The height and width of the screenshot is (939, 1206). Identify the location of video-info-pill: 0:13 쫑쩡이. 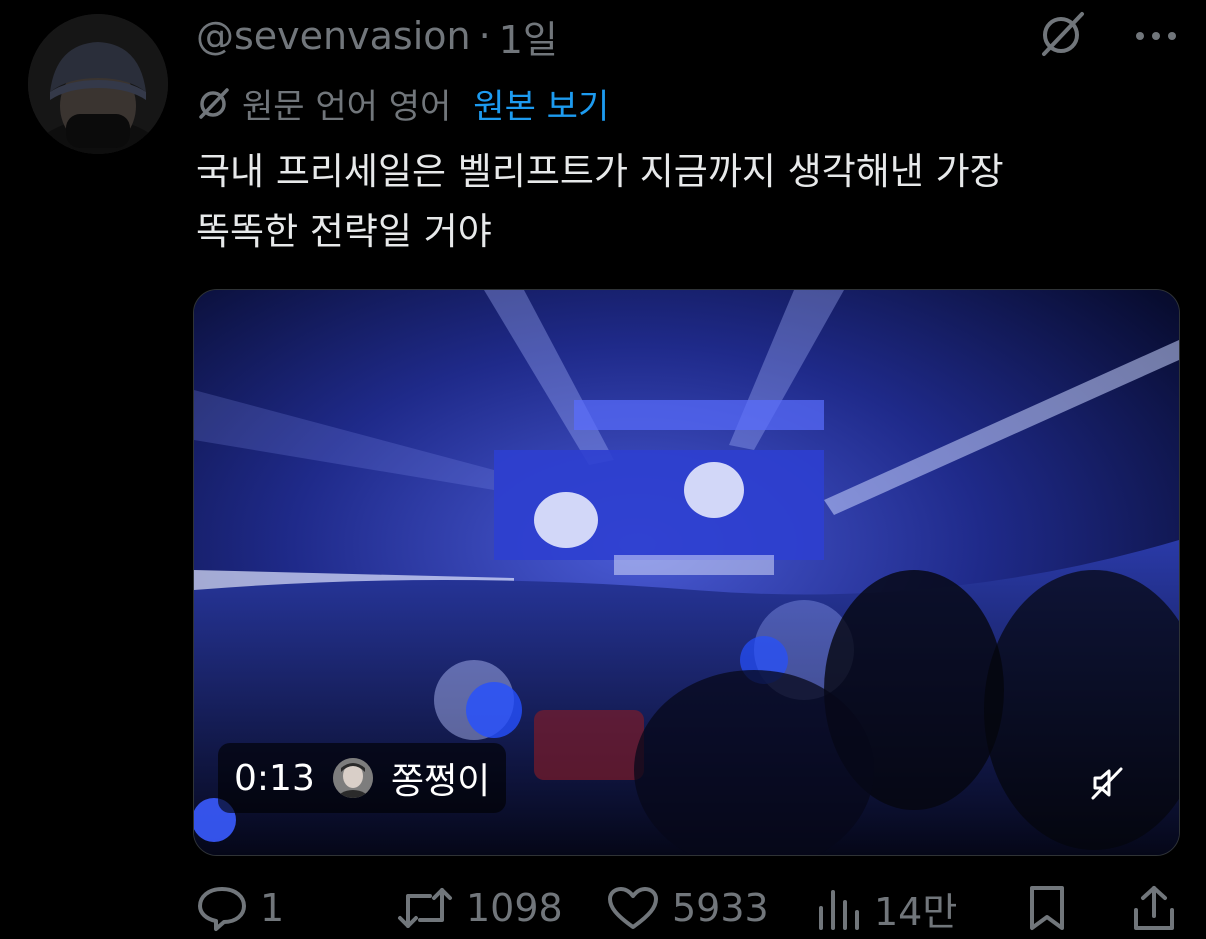
(362, 778).